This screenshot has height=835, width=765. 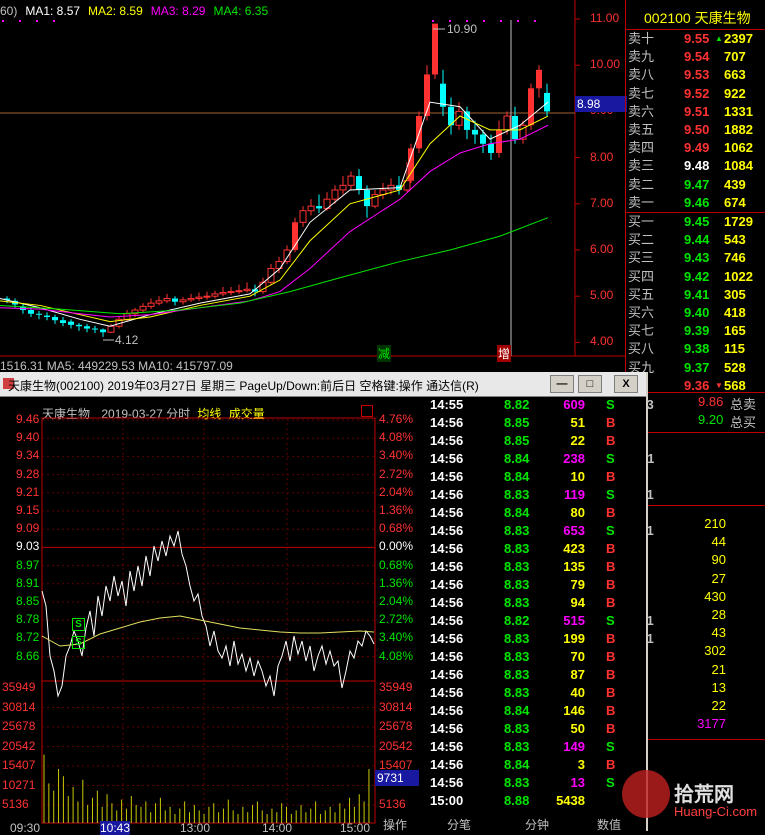 What do you see at coordinates (541, 423) in the screenshot?
I see `tick-row: 14:568.8551B2` at bounding box center [541, 423].